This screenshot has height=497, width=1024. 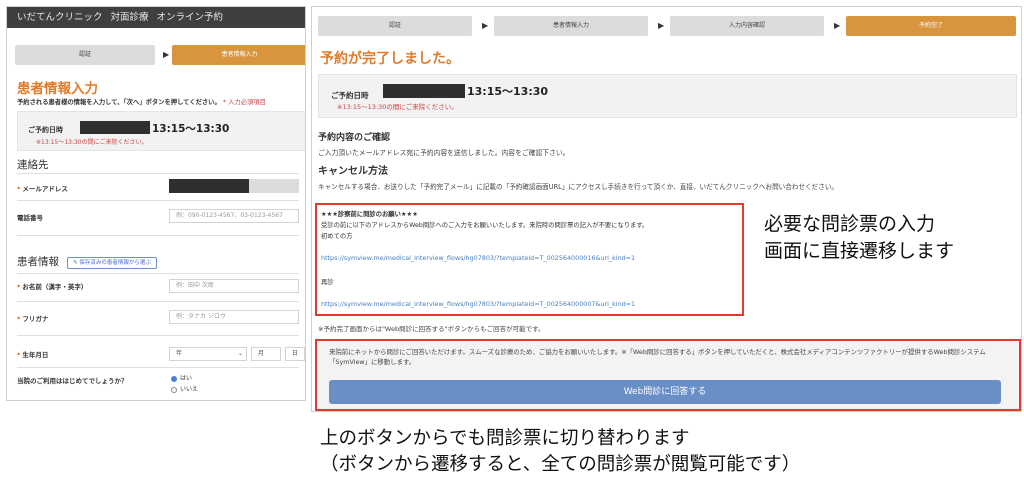 What do you see at coordinates (295, 354) in the screenshot?
I see `birth-day-select: 日` at bounding box center [295, 354].